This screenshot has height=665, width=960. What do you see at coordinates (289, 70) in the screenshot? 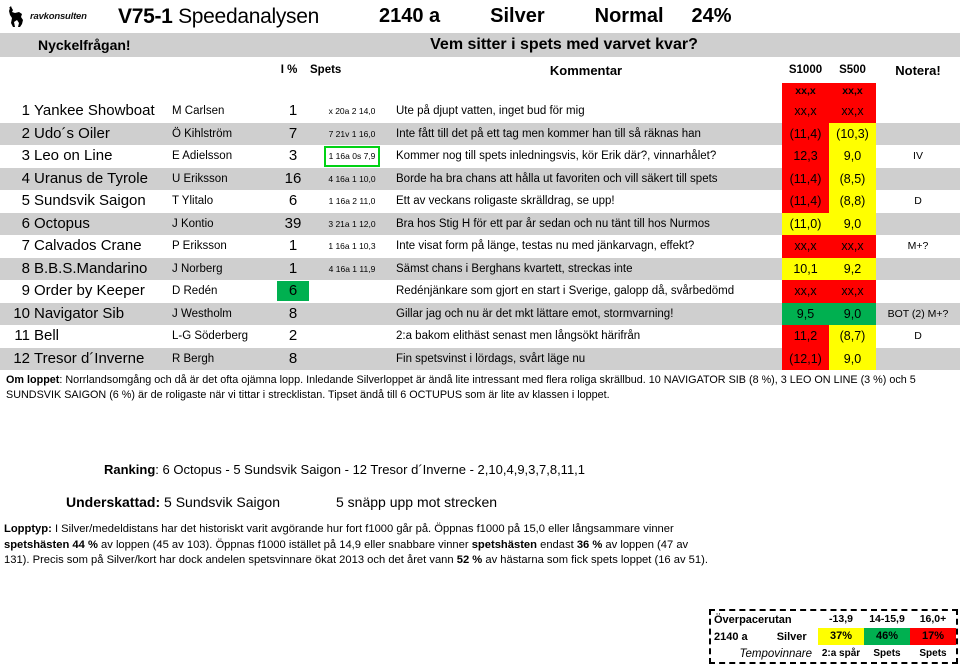
I see `column-header-pct: I %` at bounding box center [289, 70].